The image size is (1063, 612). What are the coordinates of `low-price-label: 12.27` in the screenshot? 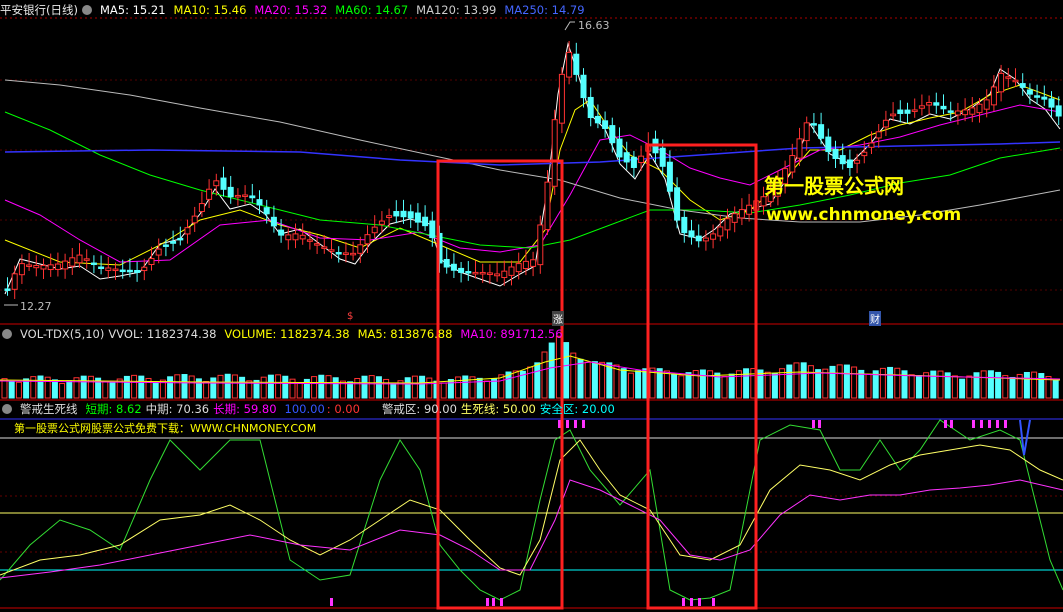 It's located at (36, 306).